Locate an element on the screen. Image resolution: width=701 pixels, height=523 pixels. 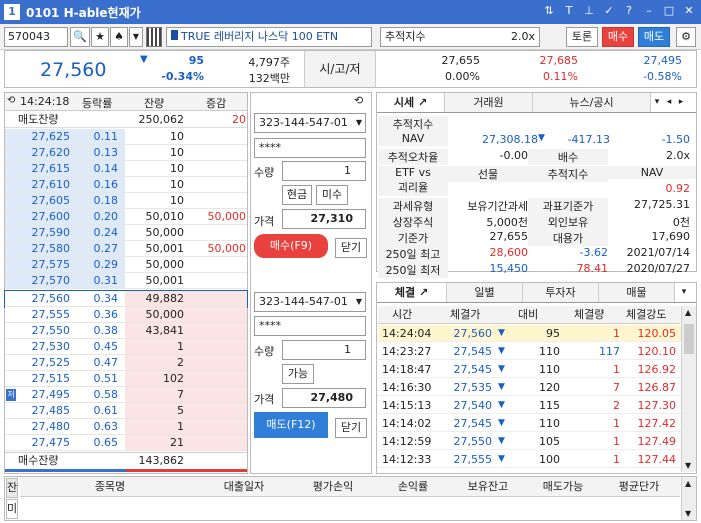
tab-investor: 투자자 is located at coordinates (561, 292).